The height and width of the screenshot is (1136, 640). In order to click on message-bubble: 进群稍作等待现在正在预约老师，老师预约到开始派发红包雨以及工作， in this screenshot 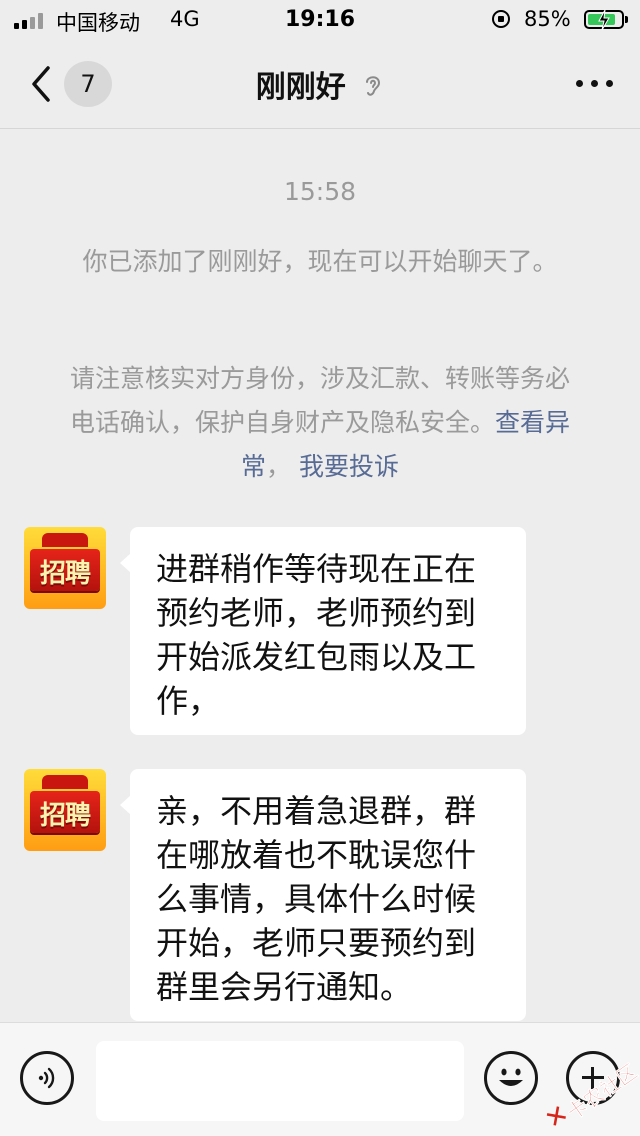, I will do `click(323, 631)`.